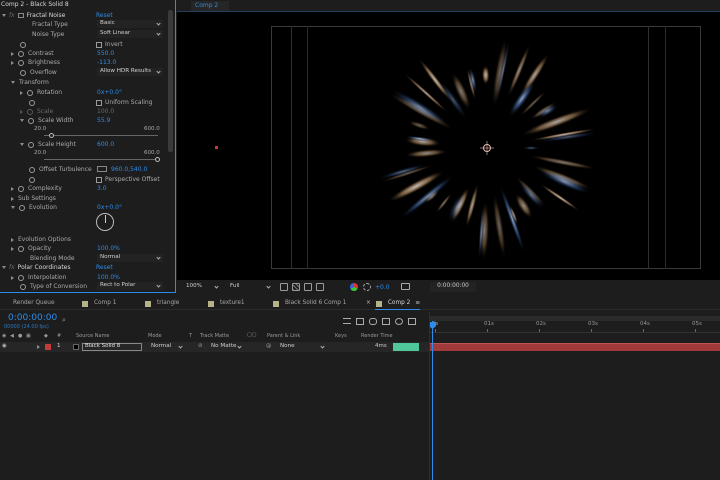  Describe the element at coordinates (12, 239) in the screenshot. I see `expand-evolution-options-icon` at that location.